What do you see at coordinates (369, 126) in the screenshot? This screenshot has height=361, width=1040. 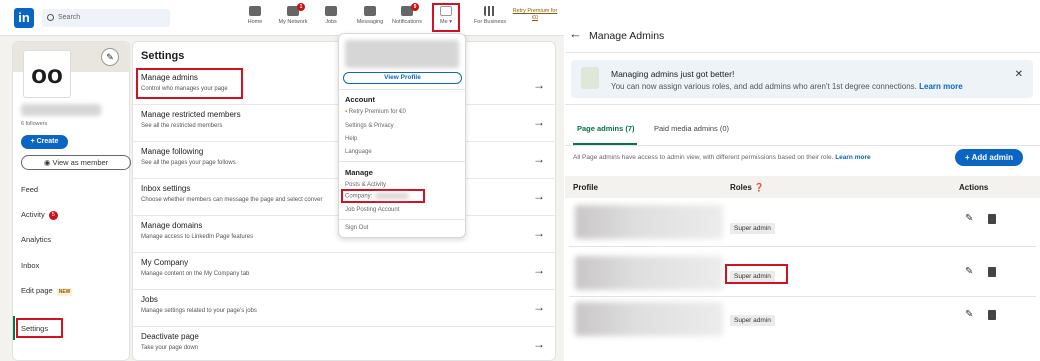 I see `menu-item-settings-privacy: Settings & Privacy` at bounding box center [369, 126].